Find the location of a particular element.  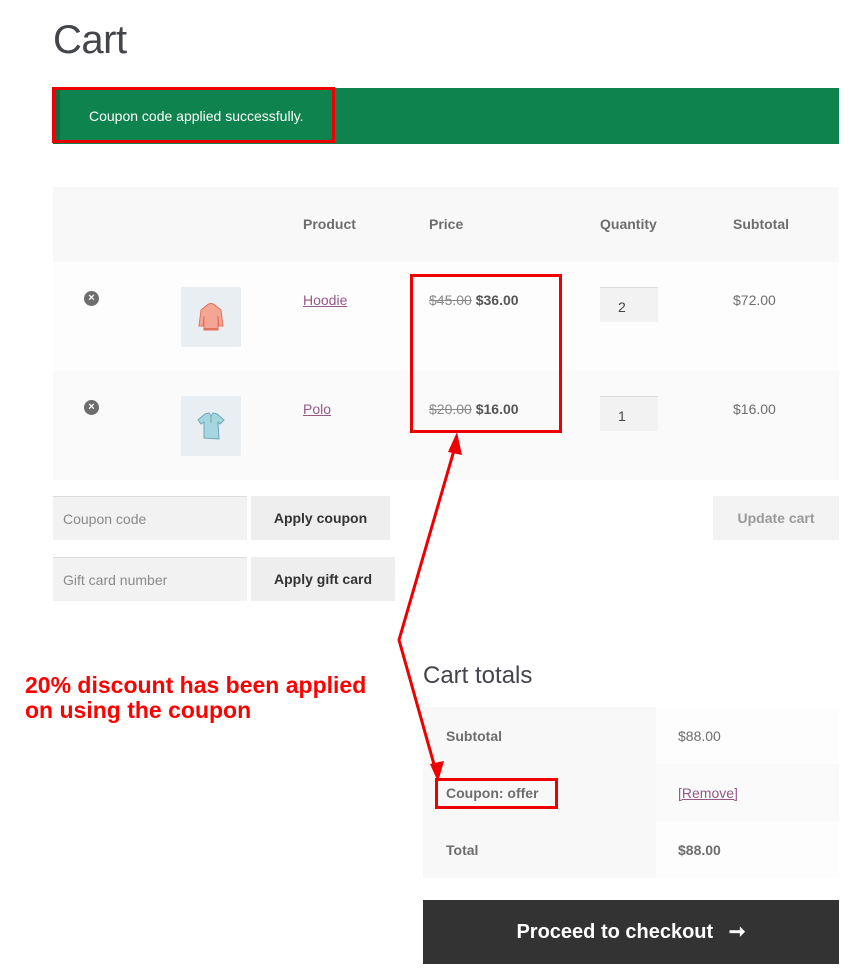

totals-value: [Remove] is located at coordinates (747, 792).